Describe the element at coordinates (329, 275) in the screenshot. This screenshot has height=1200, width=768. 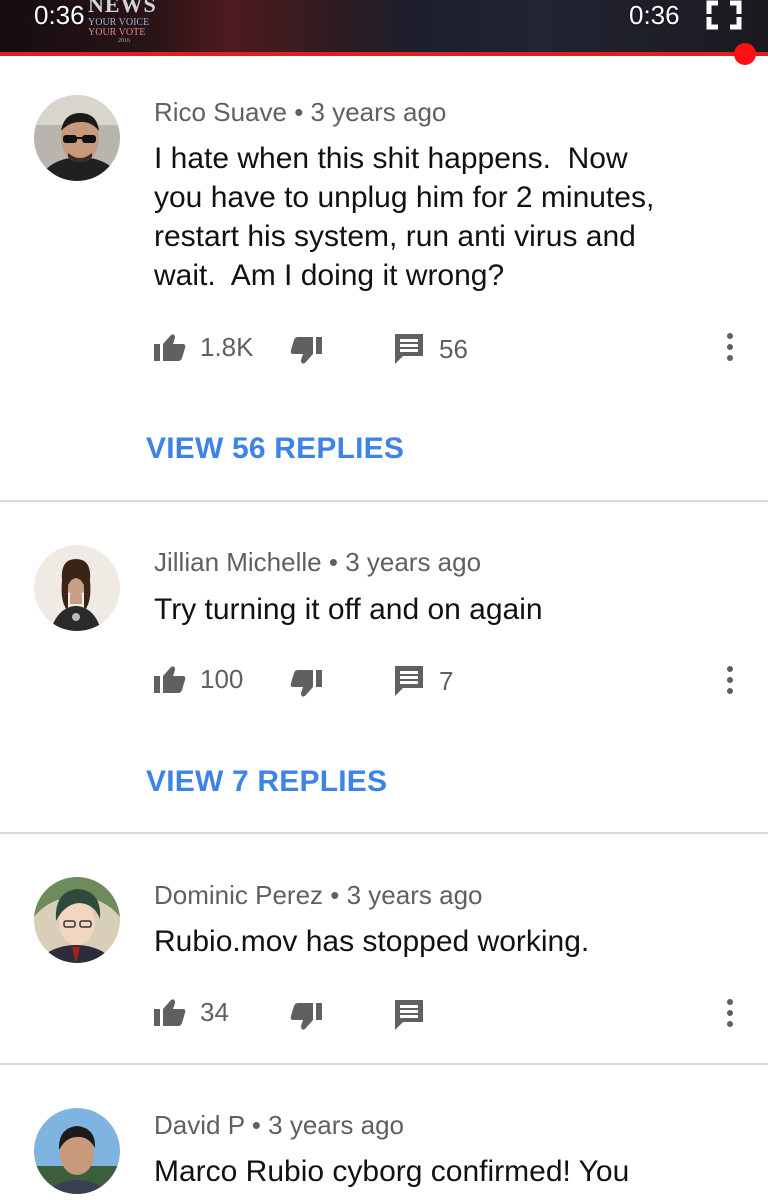
I see `comment-text-line: wait. Am I doing it wrong?` at that location.